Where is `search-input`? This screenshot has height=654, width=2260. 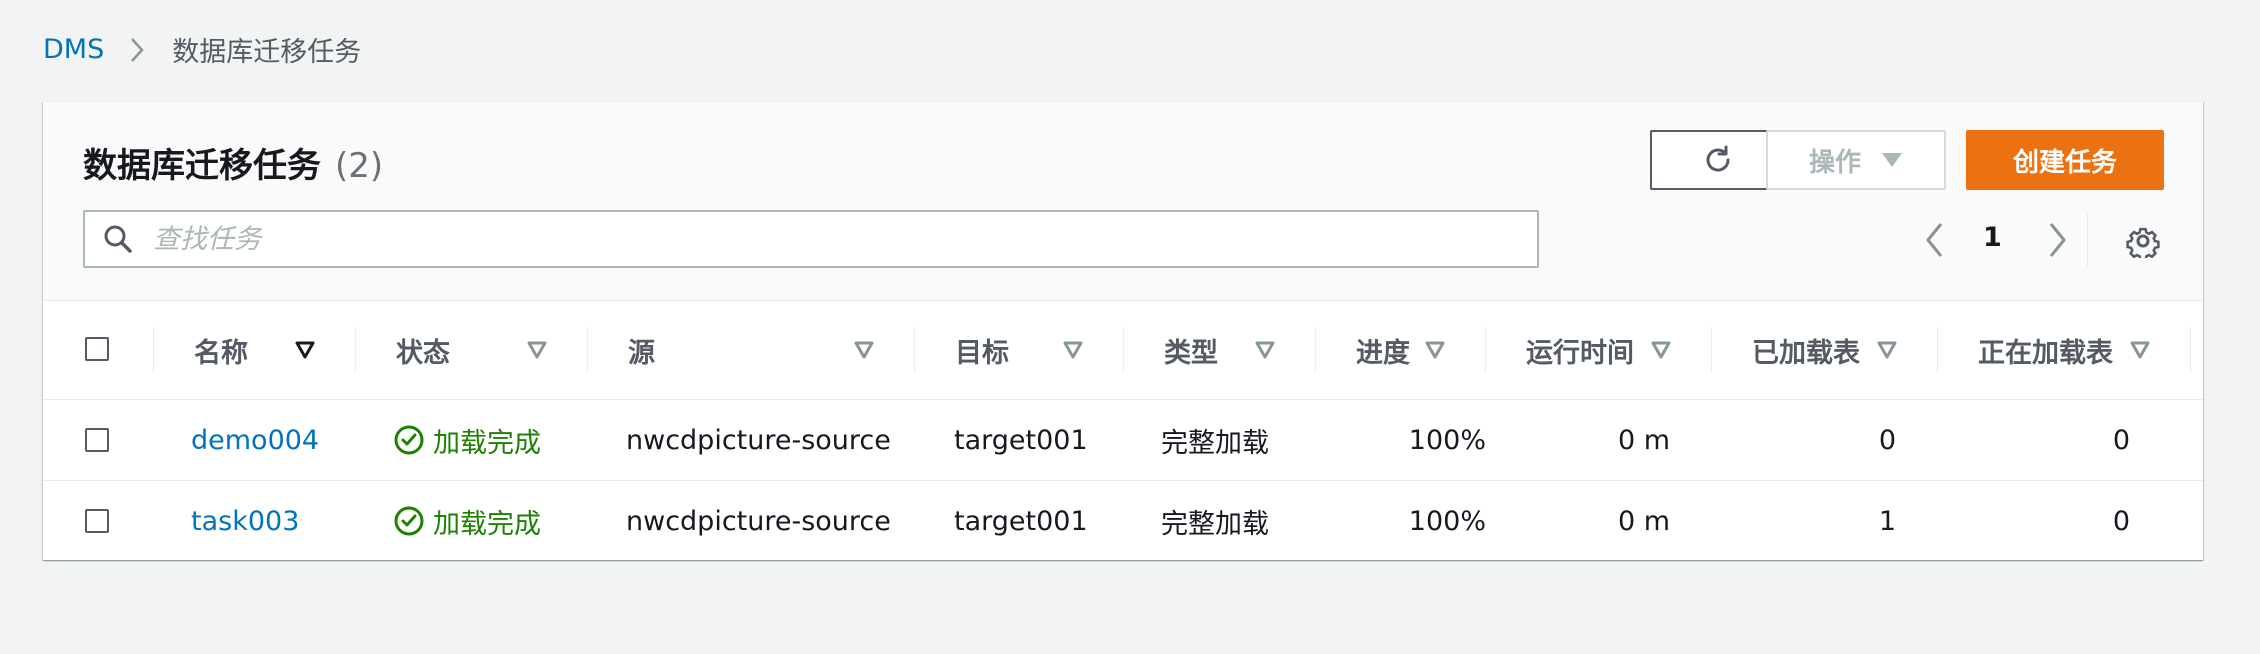
search-input is located at coordinates (844, 239).